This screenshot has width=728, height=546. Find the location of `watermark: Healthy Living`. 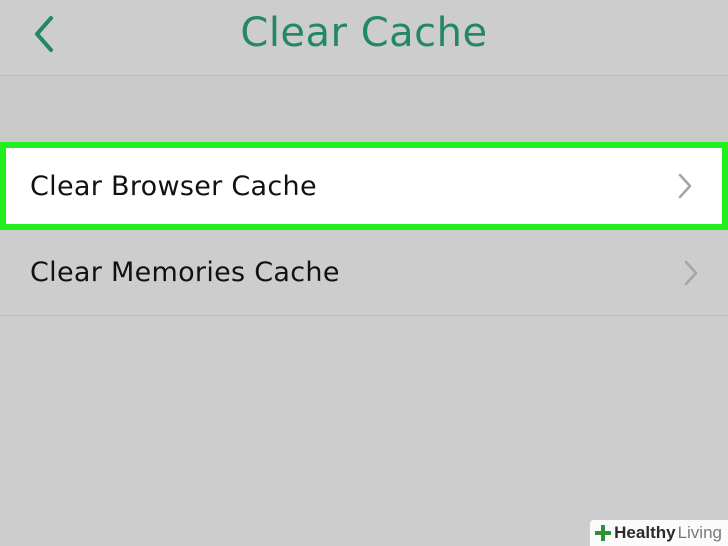

watermark: Healthy Living is located at coordinates (659, 533).